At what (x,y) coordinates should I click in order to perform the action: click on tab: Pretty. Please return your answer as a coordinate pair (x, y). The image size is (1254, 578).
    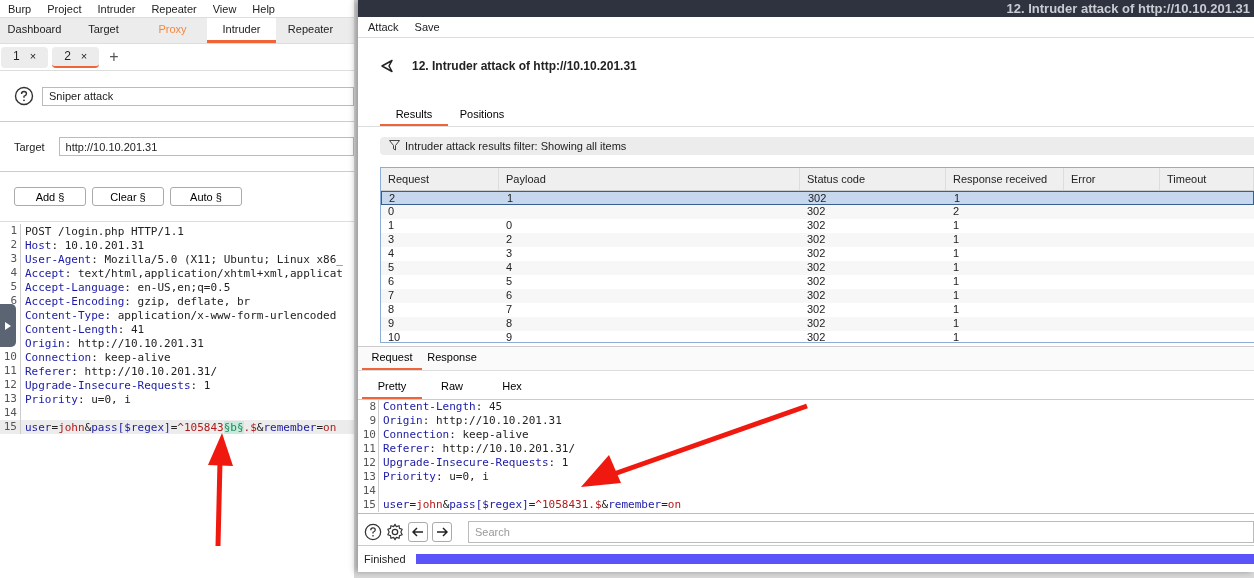
    Looking at the image, I should click on (392, 386).